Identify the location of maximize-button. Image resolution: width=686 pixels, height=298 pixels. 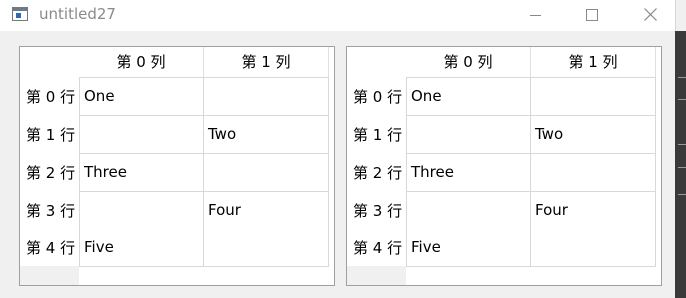
(592, 15).